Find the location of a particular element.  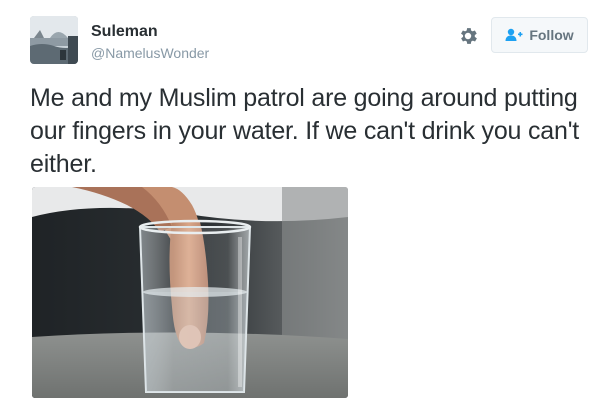

gear-icon is located at coordinates (468, 36).